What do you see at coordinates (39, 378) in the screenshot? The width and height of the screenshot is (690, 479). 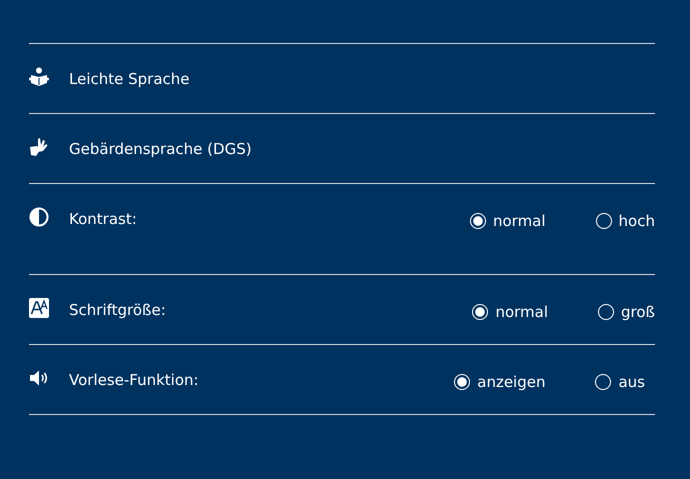 I see `speaker-icon` at bounding box center [39, 378].